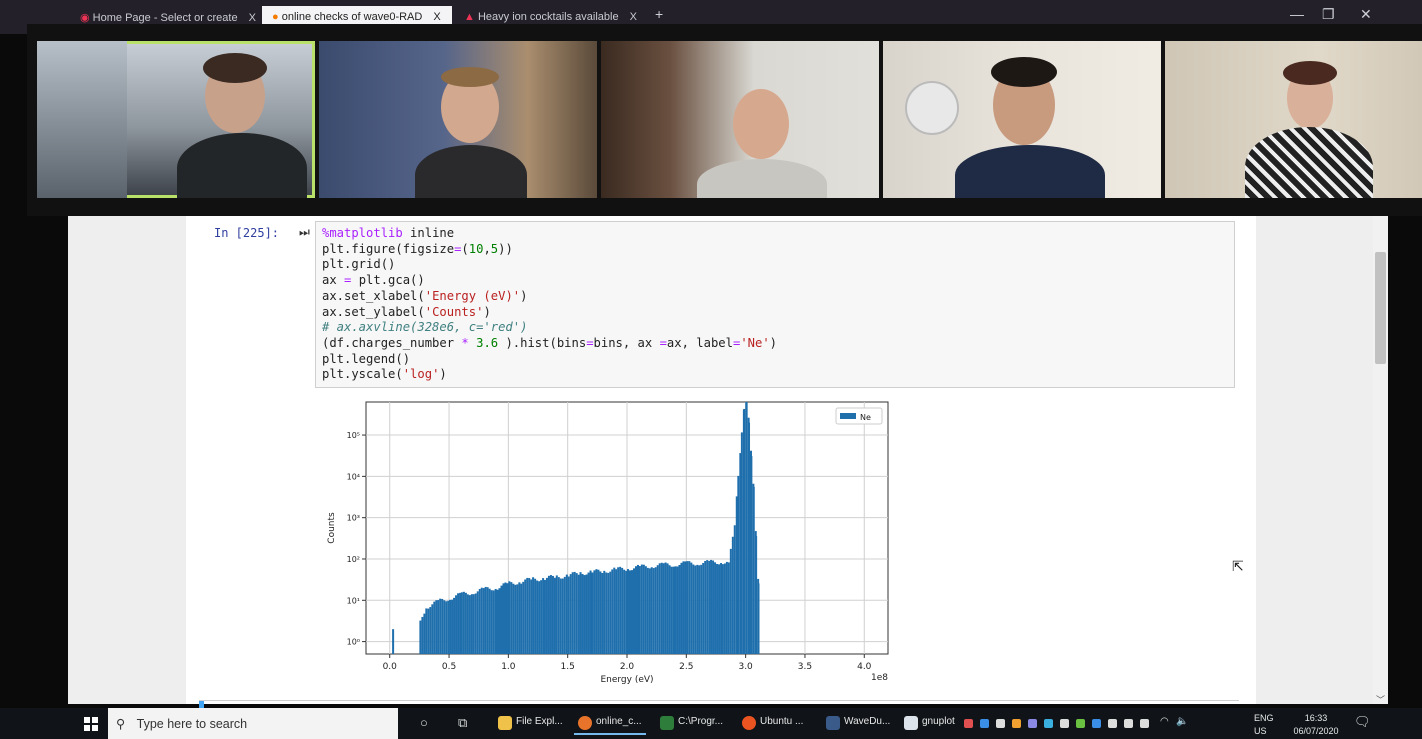 This screenshot has width=1422, height=739. What do you see at coordinates (1297, 14) in the screenshot?
I see `minimize-button: —` at bounding box center [1297, 14].